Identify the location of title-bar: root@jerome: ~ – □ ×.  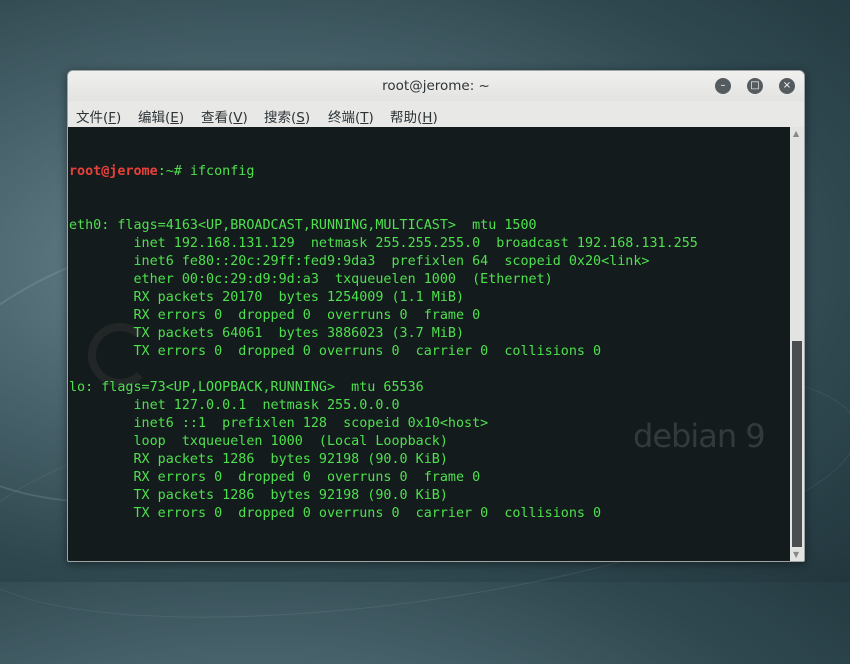
(436, 86).